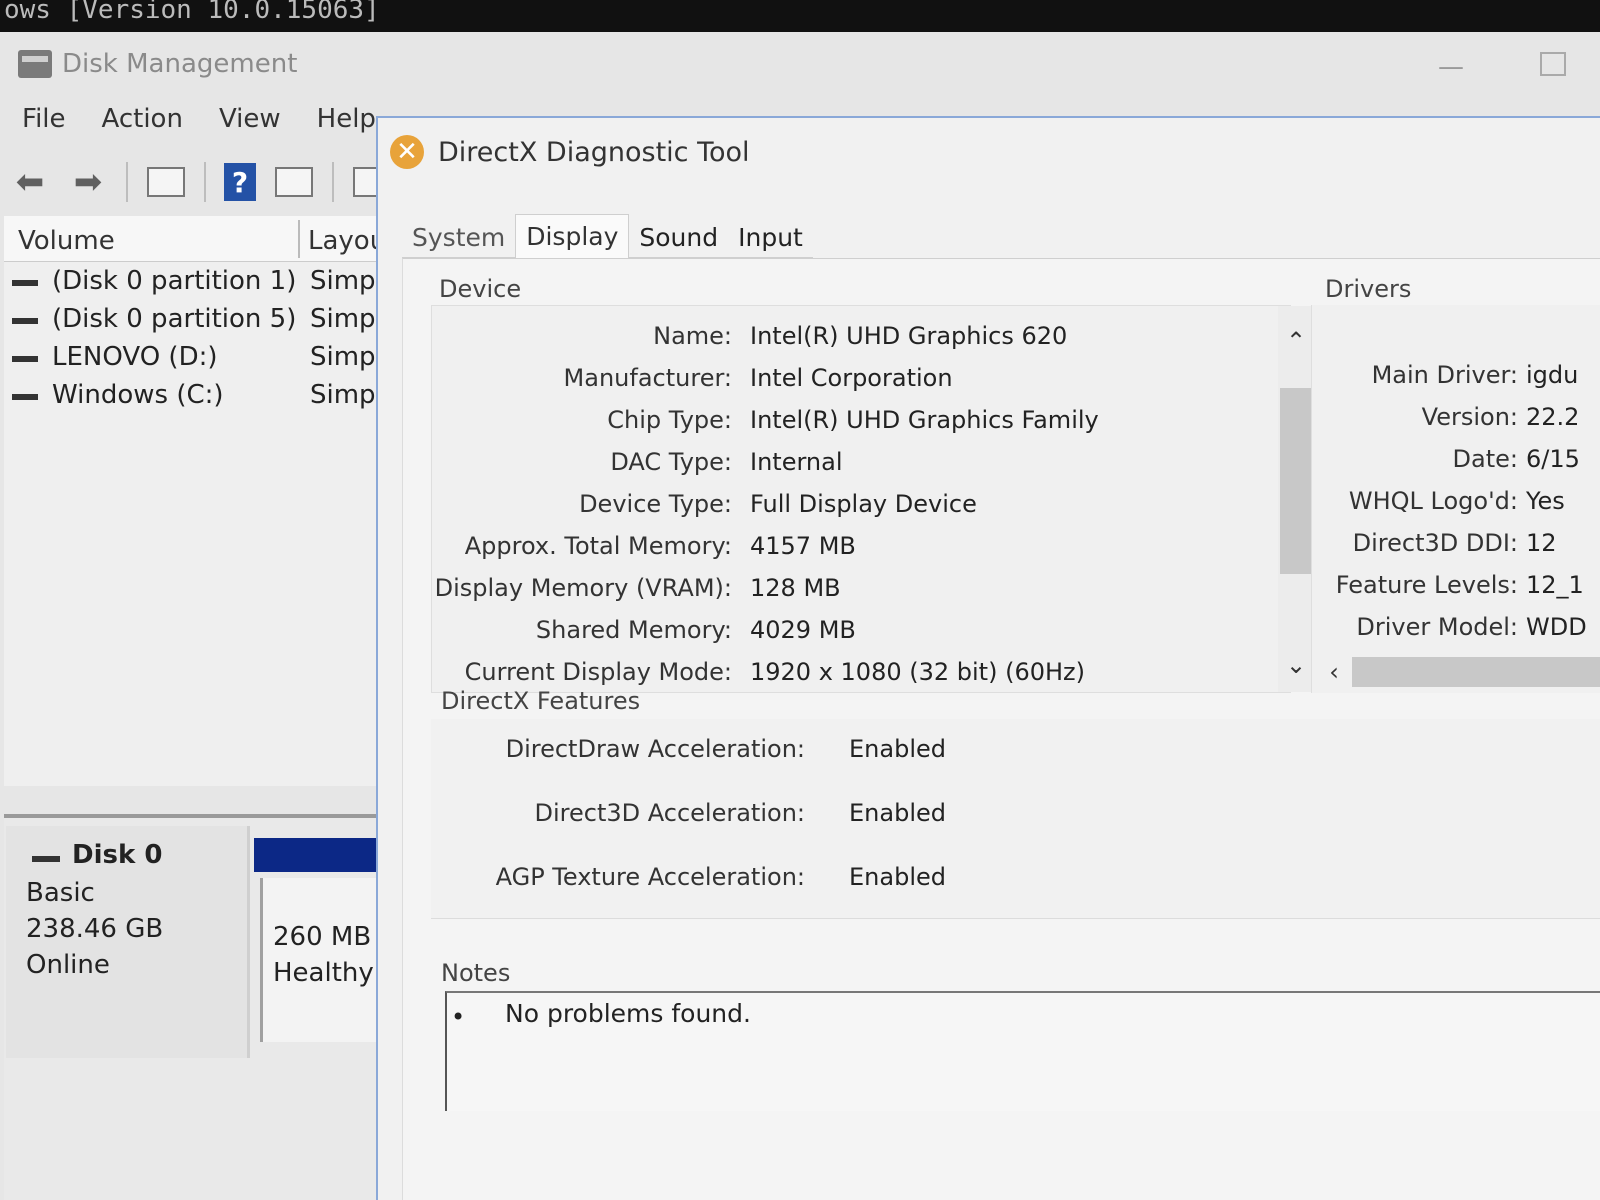  Describe the element at coordinates (917, 672) in the screenshot. I see `device-row-value: 1920 x 1080 (32 bit) (60Hz)` at that location.